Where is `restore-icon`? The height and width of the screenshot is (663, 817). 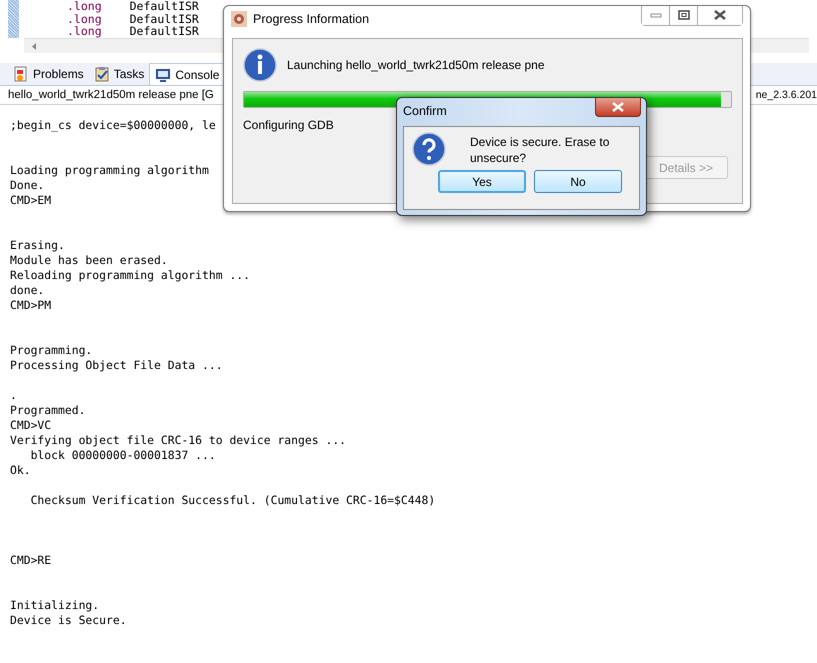
restore-icon is located at coordinates (684, 15).